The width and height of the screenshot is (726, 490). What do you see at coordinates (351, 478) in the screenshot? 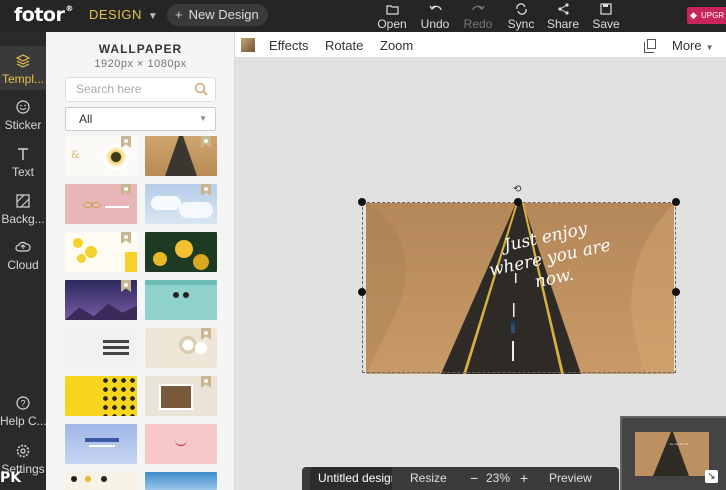
I see `design-name-field: Untitled design` at bounding box center [351, 478].